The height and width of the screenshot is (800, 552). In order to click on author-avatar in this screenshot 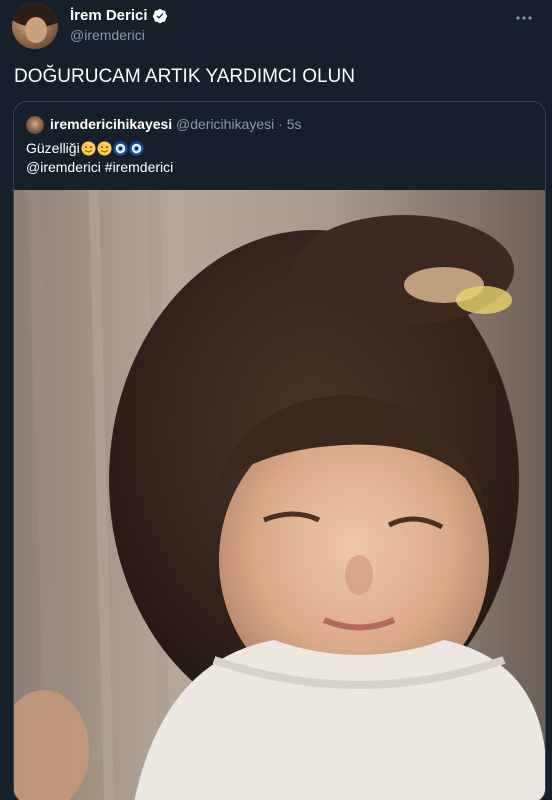, I will do `click(35, 26)`.